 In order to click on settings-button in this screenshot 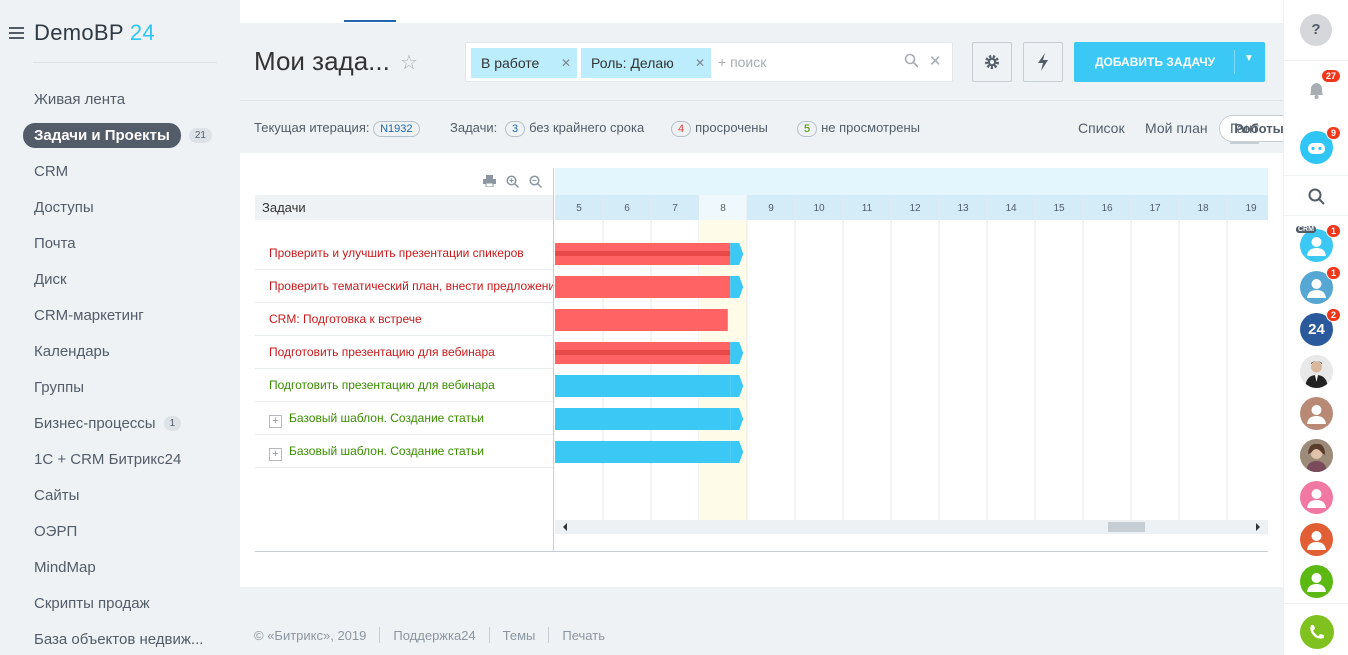, I will do `click(992, 62)`.